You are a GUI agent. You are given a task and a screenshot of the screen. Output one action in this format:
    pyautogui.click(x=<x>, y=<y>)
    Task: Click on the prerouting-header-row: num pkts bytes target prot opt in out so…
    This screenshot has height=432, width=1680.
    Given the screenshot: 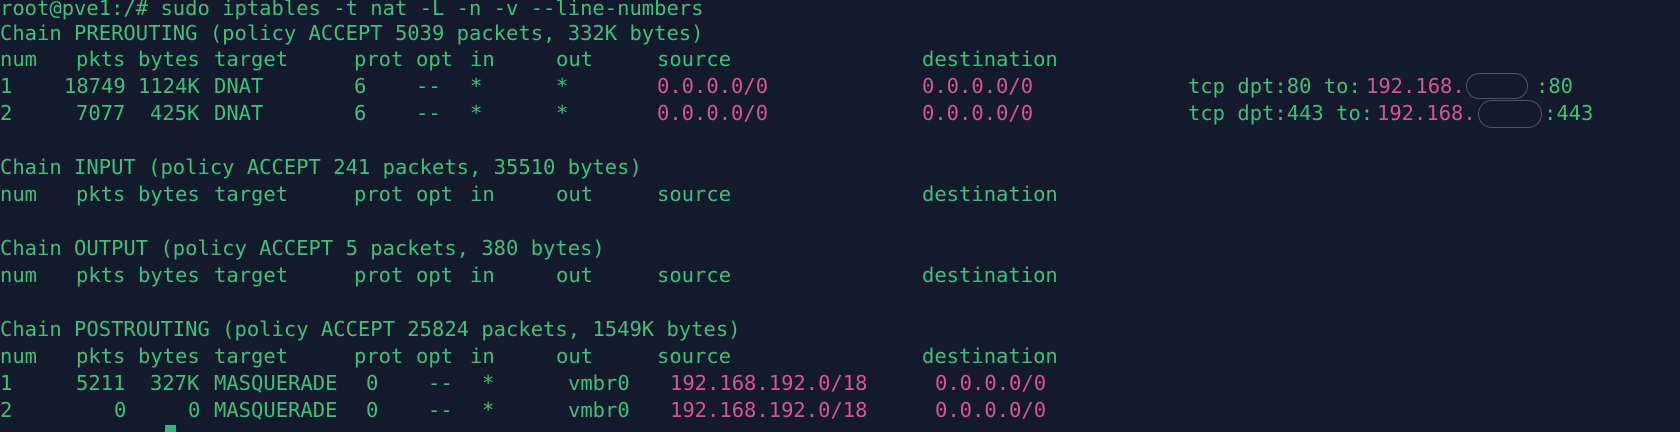 What is the action you would take?
    pyautogui.click(x=840, y=59)
    